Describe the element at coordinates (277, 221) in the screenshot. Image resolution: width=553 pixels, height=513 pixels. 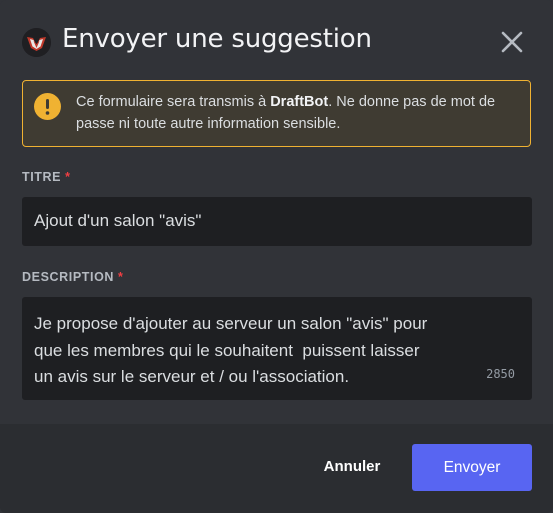
I see `title-input: Ajout d'un salon "avis"` at that location.